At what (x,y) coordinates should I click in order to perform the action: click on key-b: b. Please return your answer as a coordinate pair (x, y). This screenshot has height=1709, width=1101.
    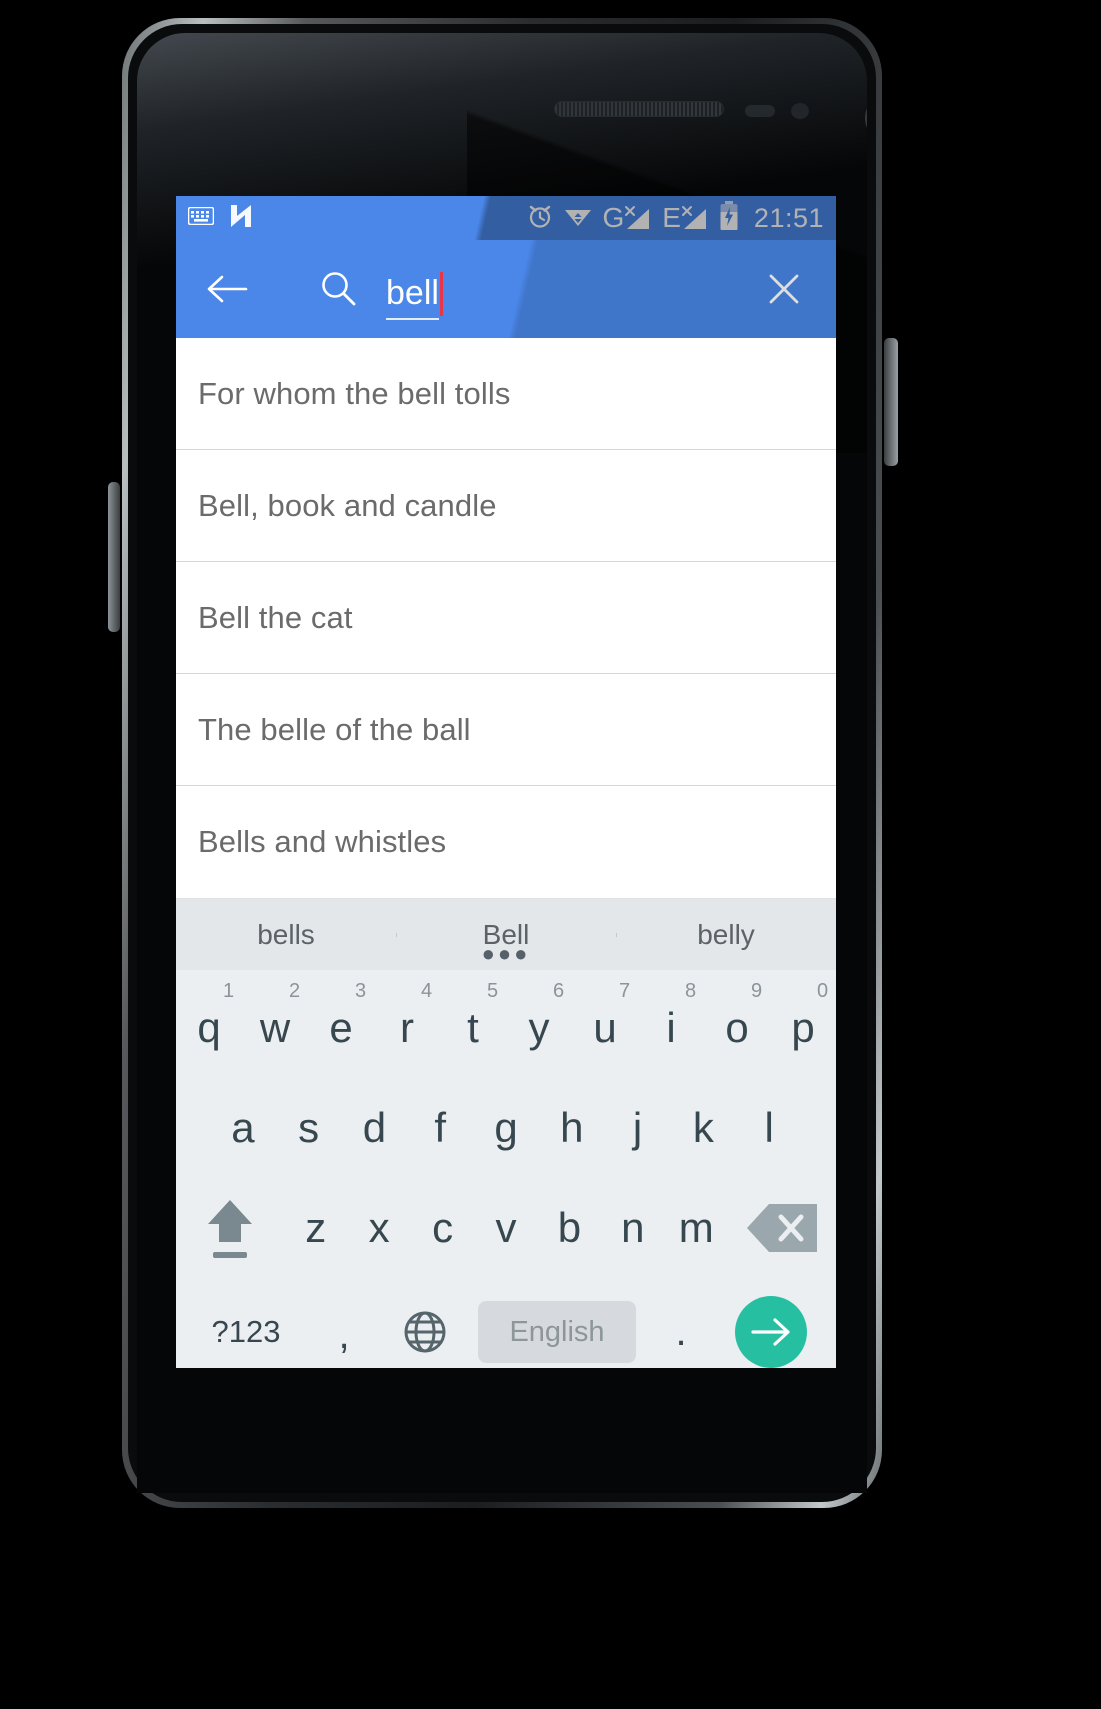
    Looking at the image, I should click on (569, 1228).